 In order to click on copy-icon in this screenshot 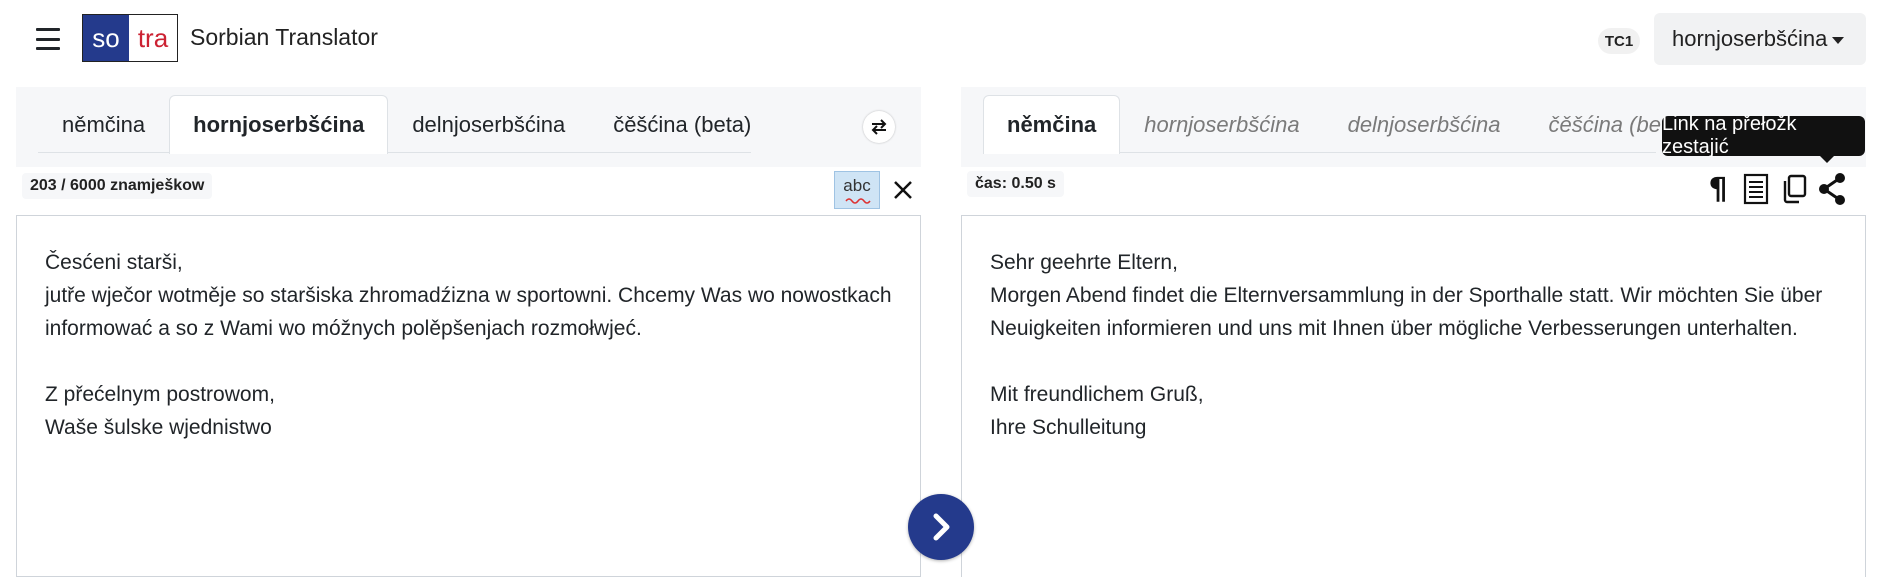, I will do `click(1795, 189)`.